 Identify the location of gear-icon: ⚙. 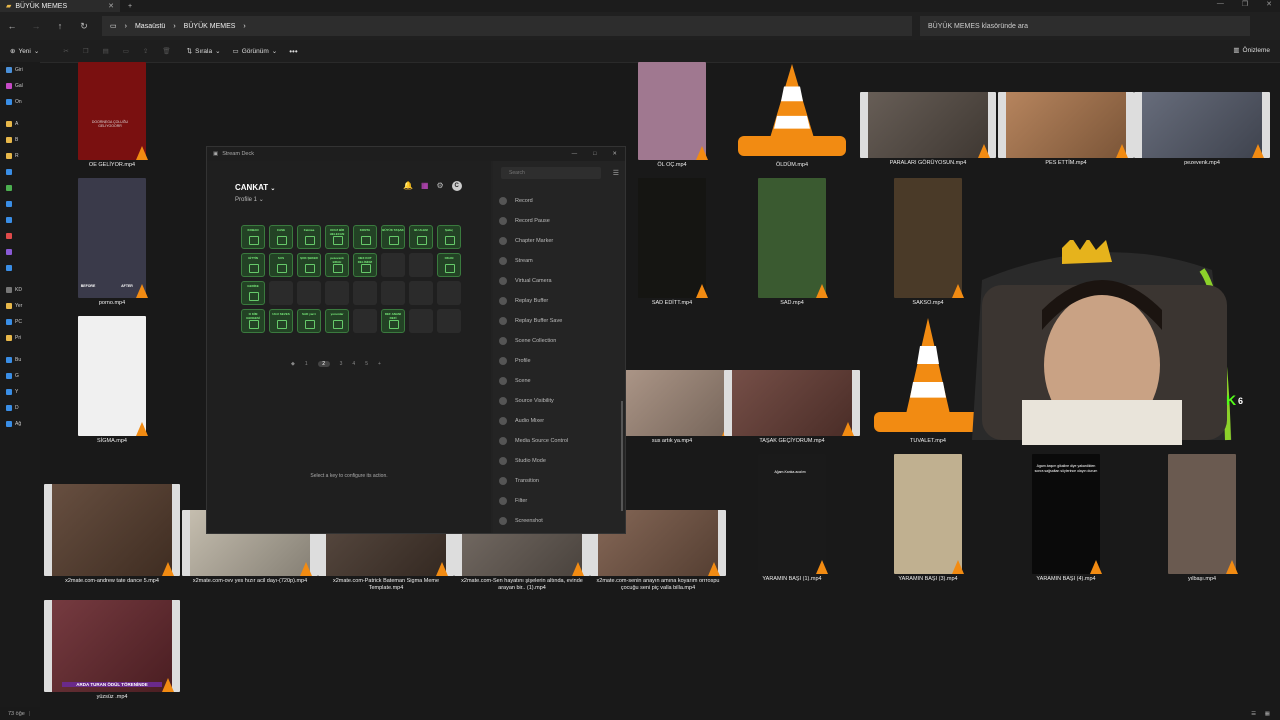
(440, 186).